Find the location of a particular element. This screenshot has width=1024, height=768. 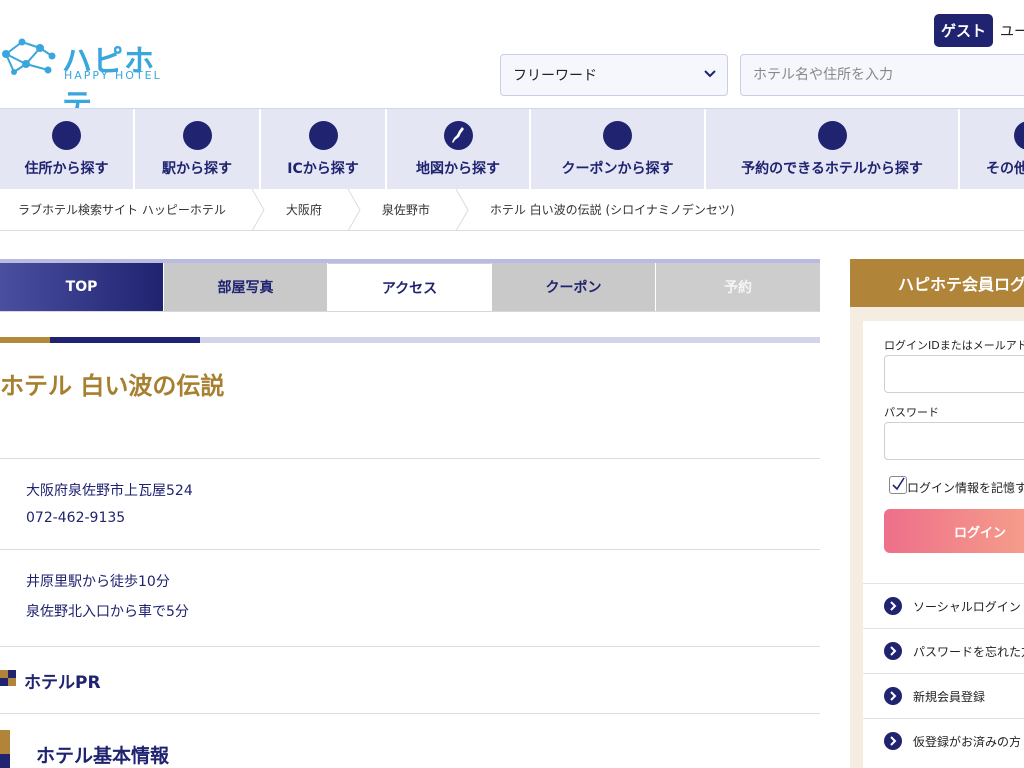

hotel-name: ホテル 白い波の伝説 is located at coordinates (112, 386).